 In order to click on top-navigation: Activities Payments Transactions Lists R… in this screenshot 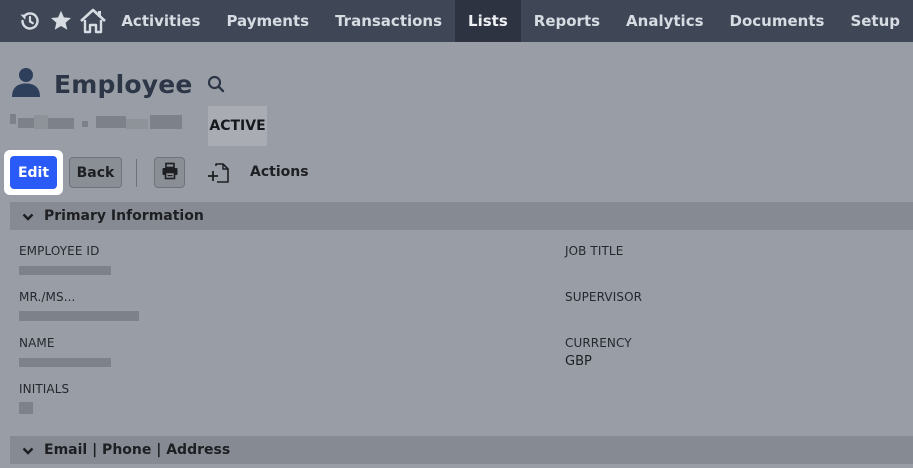, I will do `click(456, 21)`.